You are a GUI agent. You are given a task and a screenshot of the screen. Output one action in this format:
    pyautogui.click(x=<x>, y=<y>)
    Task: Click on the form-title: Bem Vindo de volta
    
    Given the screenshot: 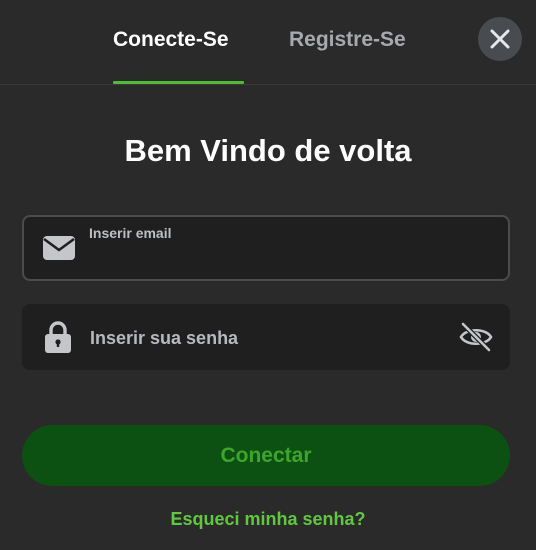 What is the action you would take?
    pyautogui.click(x=268, y=150)
    